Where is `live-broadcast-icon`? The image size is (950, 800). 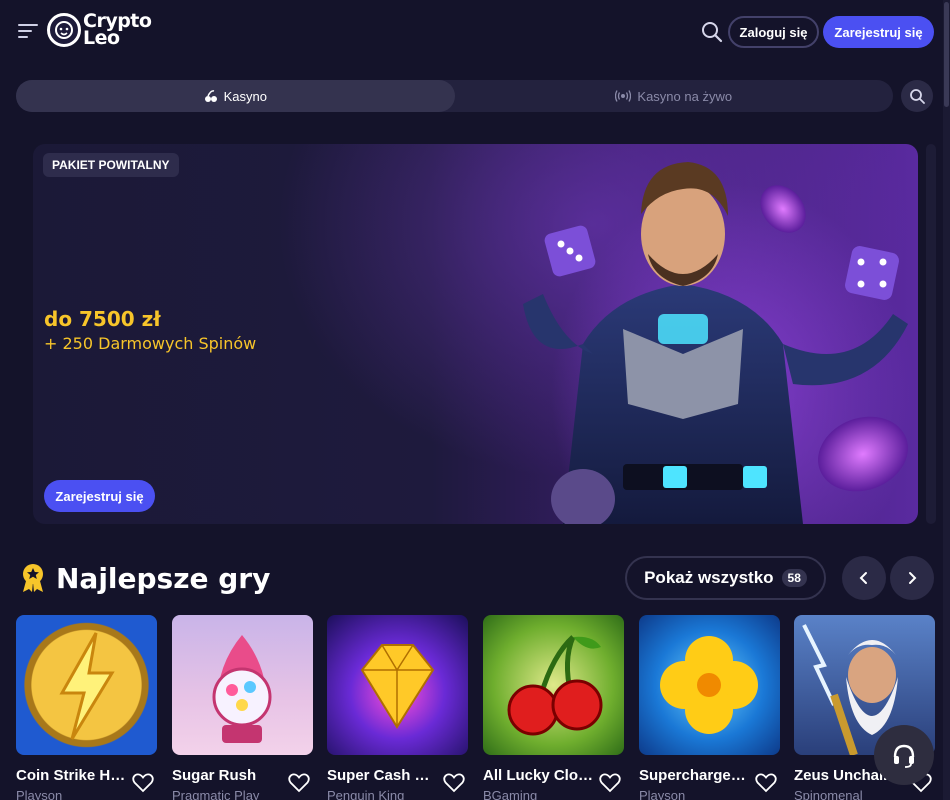
live-broadcast-icon is located at coordinates (623, 96).